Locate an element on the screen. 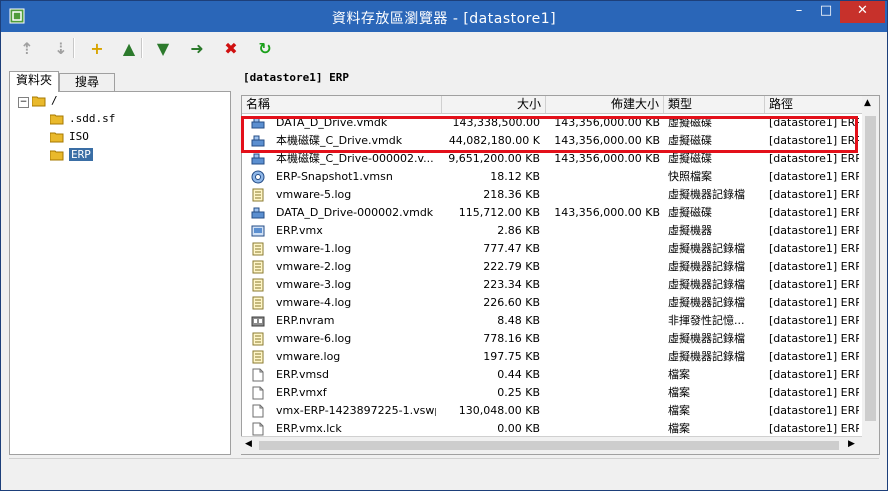 The image size is (888, 491). download-icon: ⇣ is located at coordinates (61, 48).